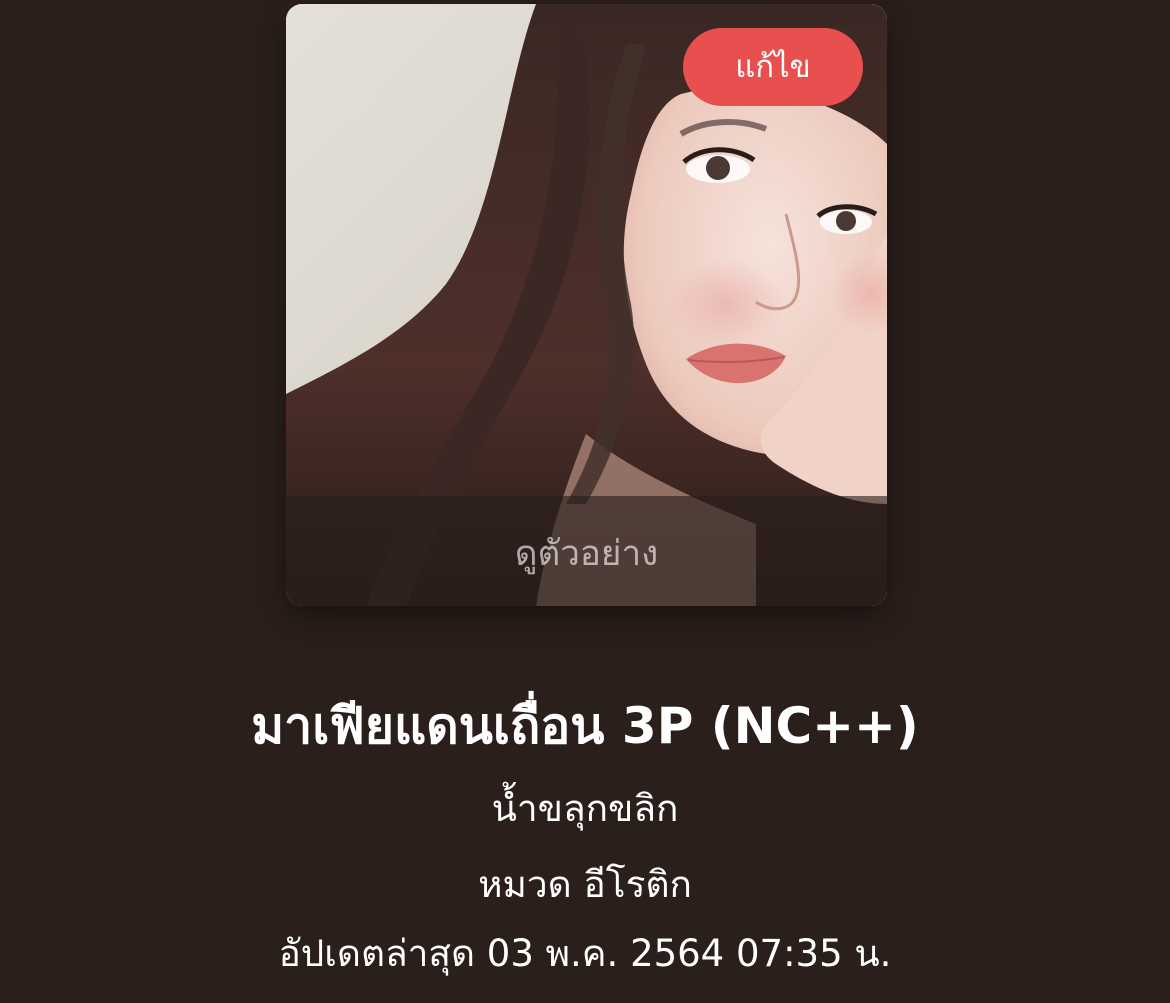 This screenshot has height=1003, width=1170. Describe the element at coordinates (585, 809) in the screenshot. I see `author-name: น้ำขลุกขลิก` at that location.